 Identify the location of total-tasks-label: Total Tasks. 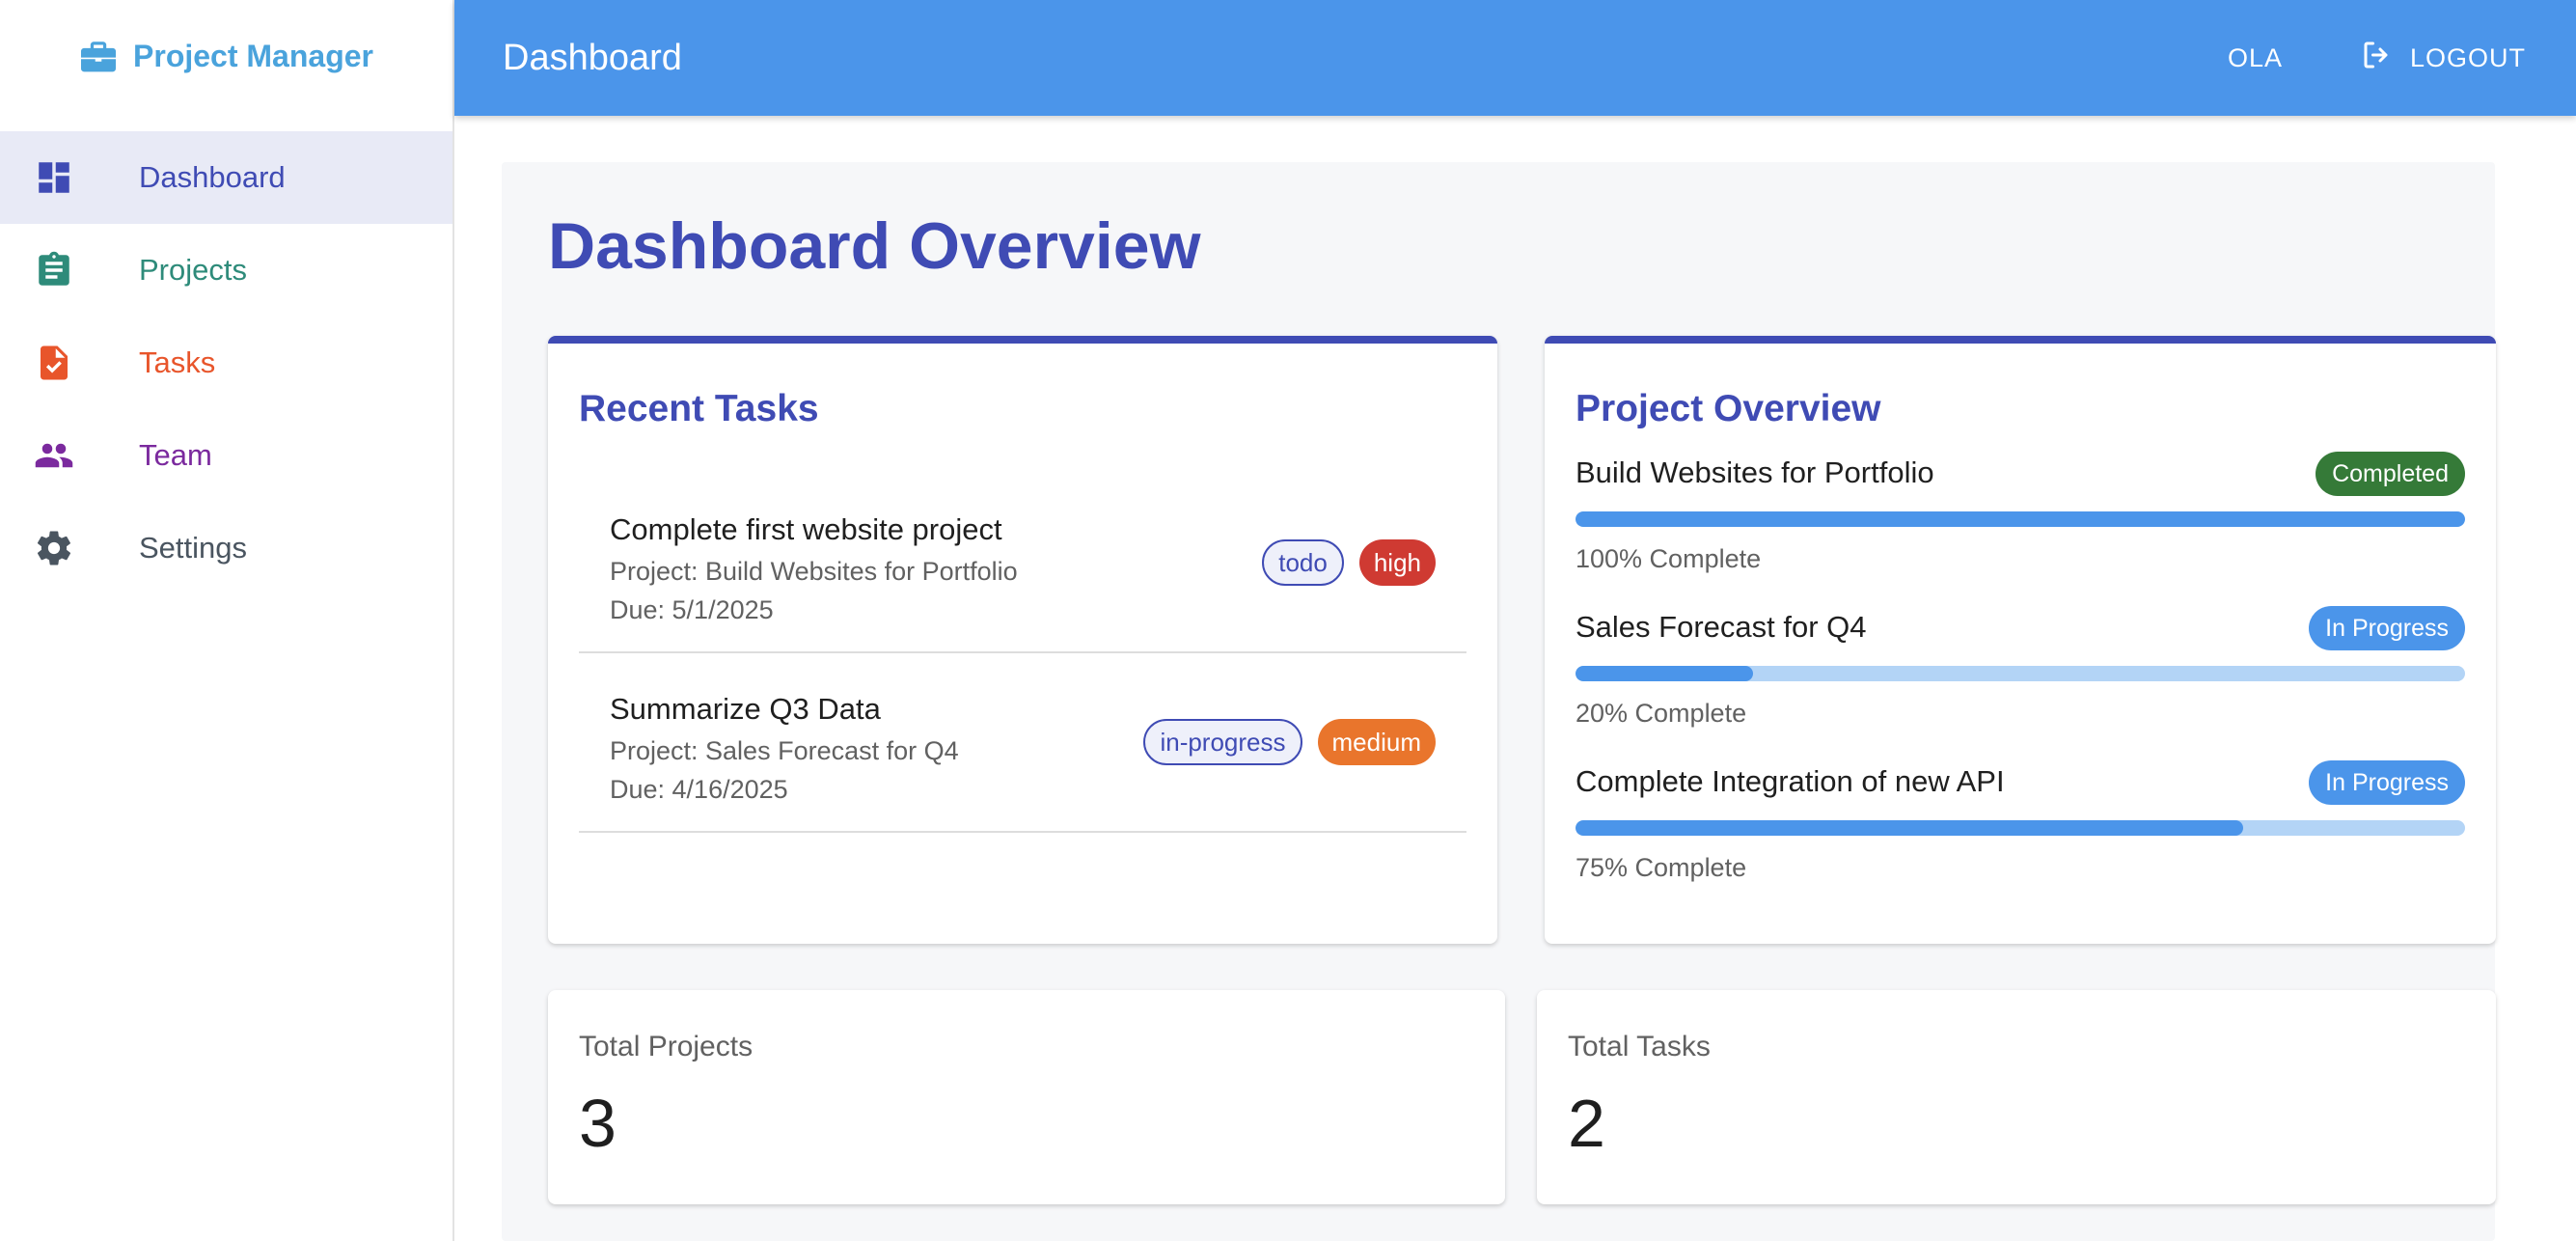
(1640, 1046).